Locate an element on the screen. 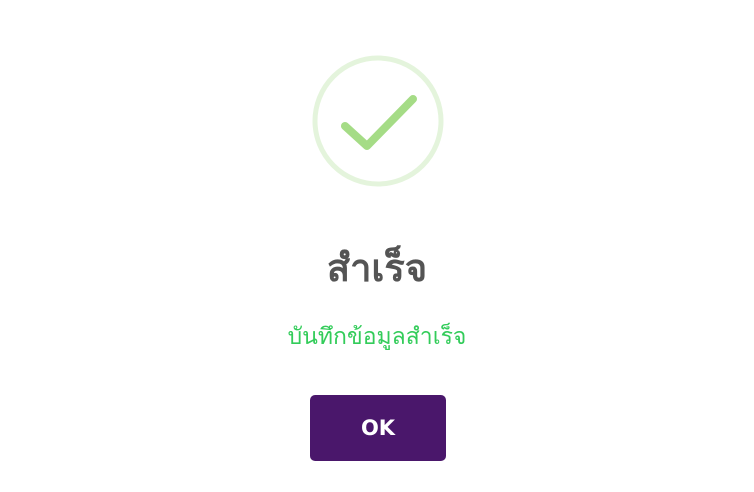 This screenshot has height=492, width=754. success-icon-ring is located at coordinates (378, 121).